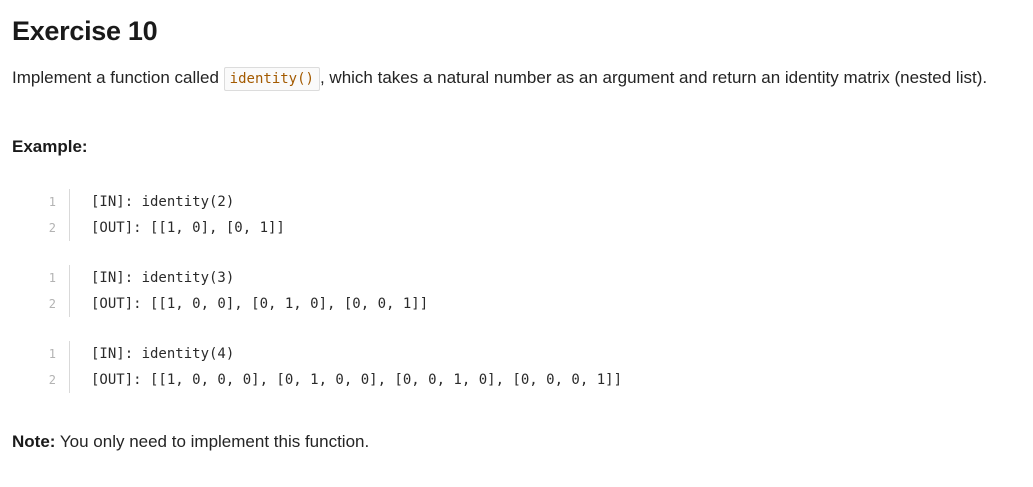 The height and width of the screenshot is (487, 1033). Describe the element at coordinates (271, 79) in the screenshot. I see `function-name-code: identity()` at that location.